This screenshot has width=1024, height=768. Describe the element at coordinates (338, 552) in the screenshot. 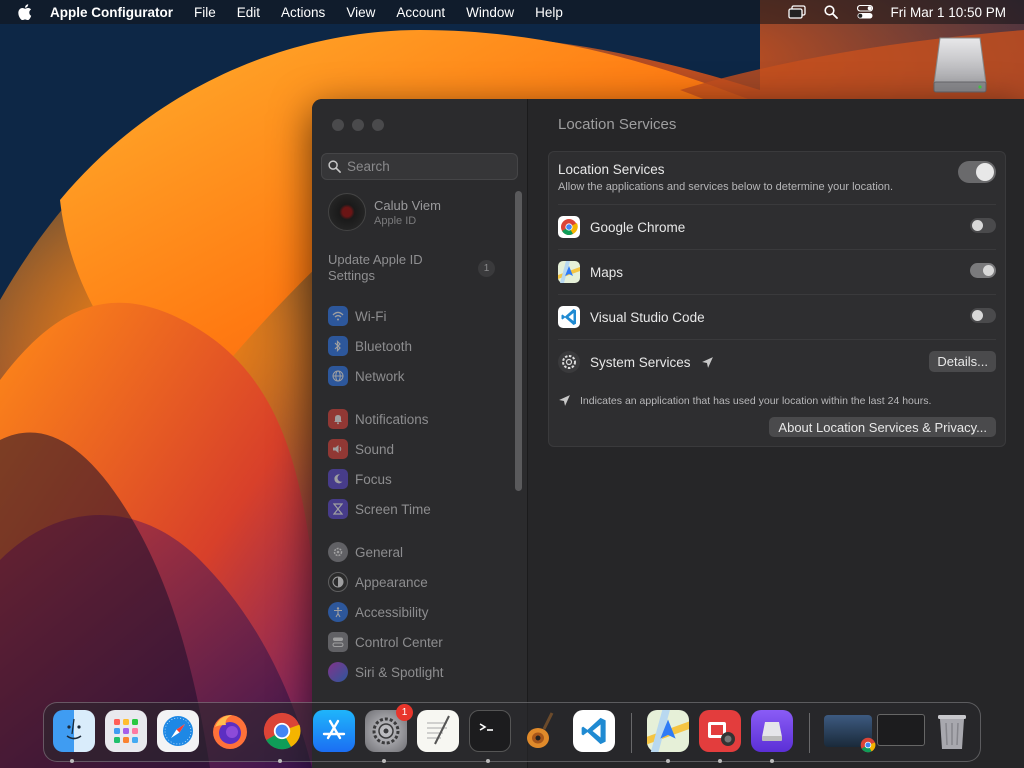

I see `gear-icon` at that location.